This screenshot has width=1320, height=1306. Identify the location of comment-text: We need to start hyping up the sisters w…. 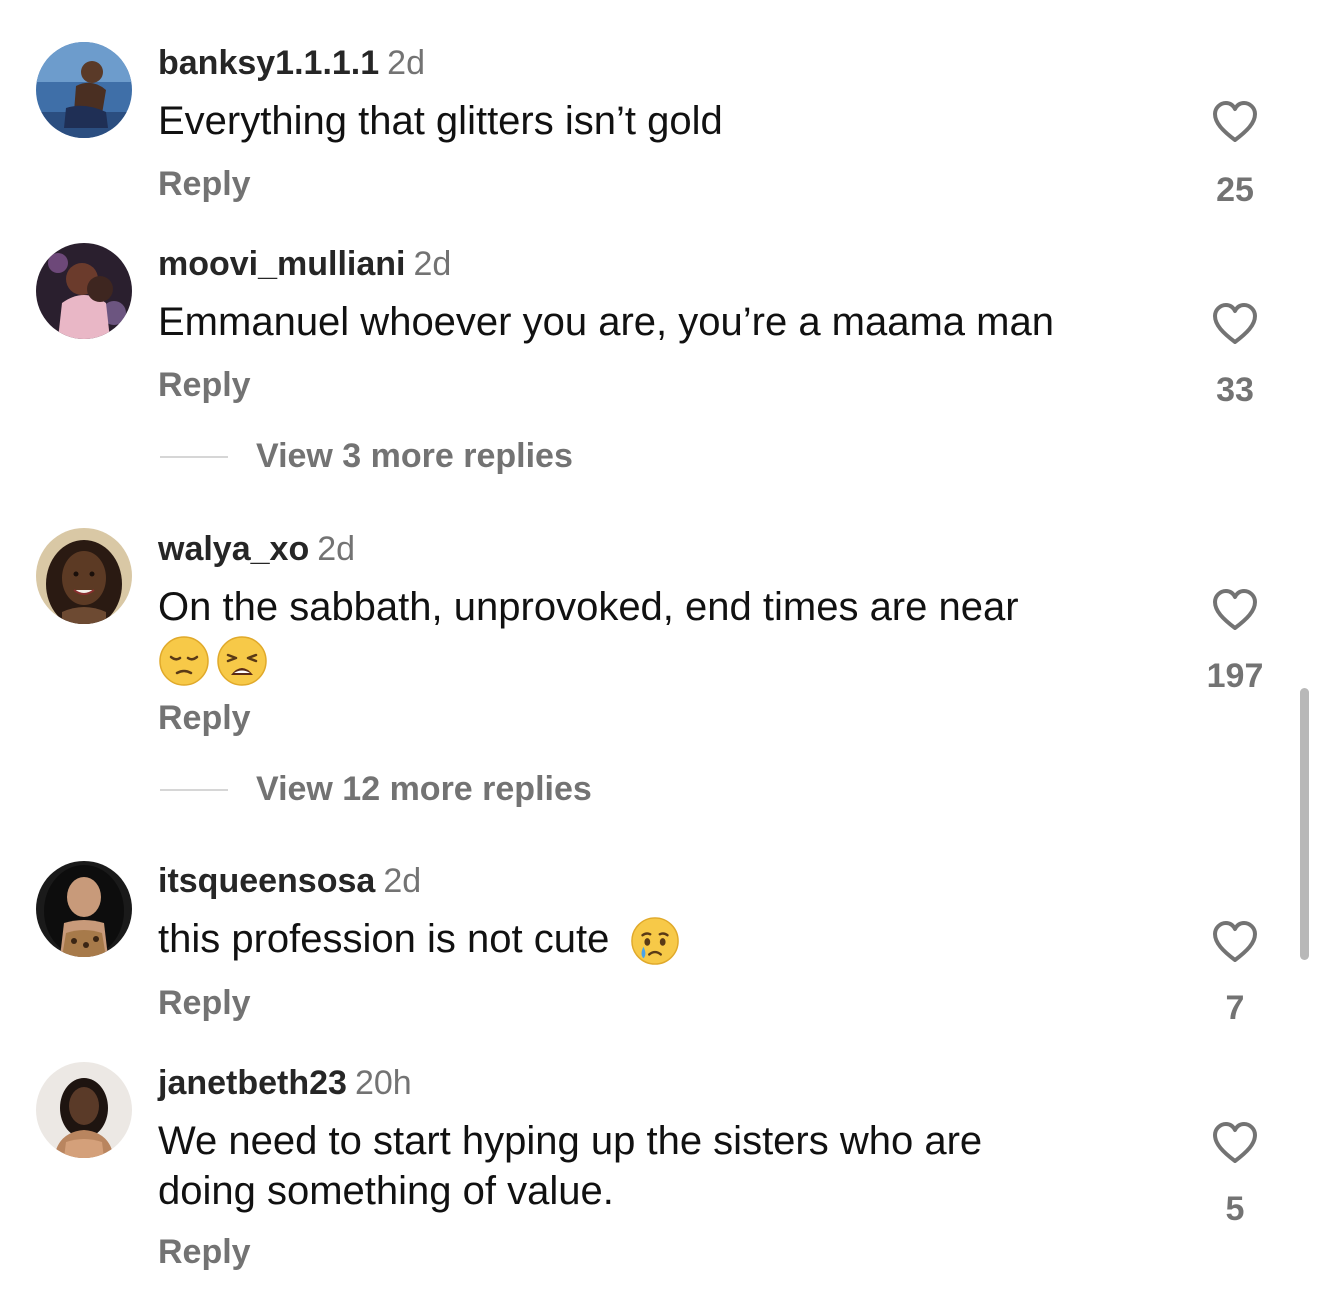
(623, 1166).